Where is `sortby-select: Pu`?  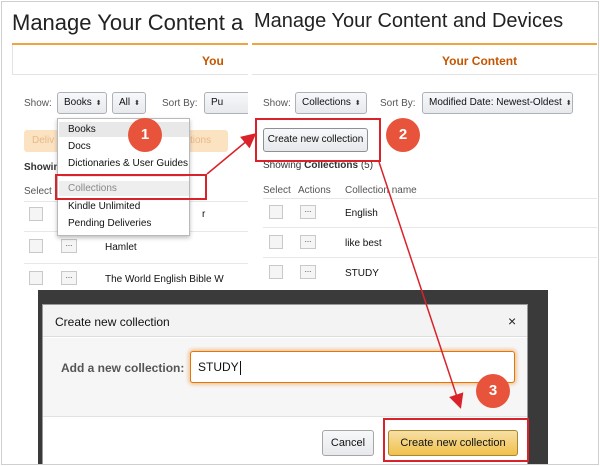
sortby-select: Pu is located at coordinates (226, 103).